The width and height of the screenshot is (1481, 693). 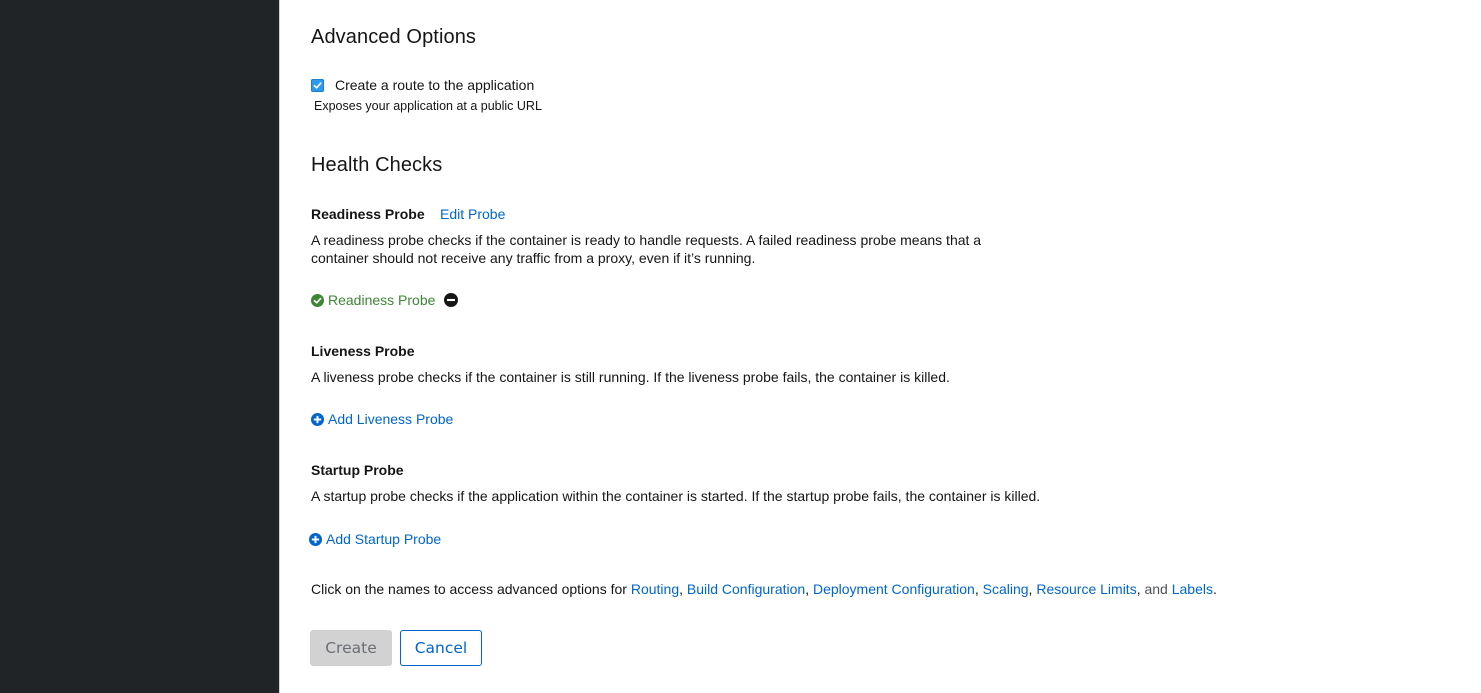 I want to click on build-configuration-link: Build Configuration, so click(x=746, y=589).